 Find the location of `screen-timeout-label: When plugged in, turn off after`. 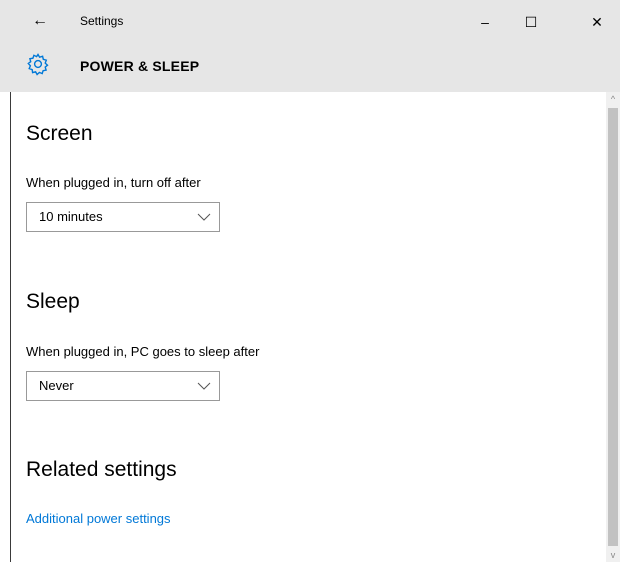

screen-timeout-label: When plugged in, turn off after is located at coordinates (113, 182).